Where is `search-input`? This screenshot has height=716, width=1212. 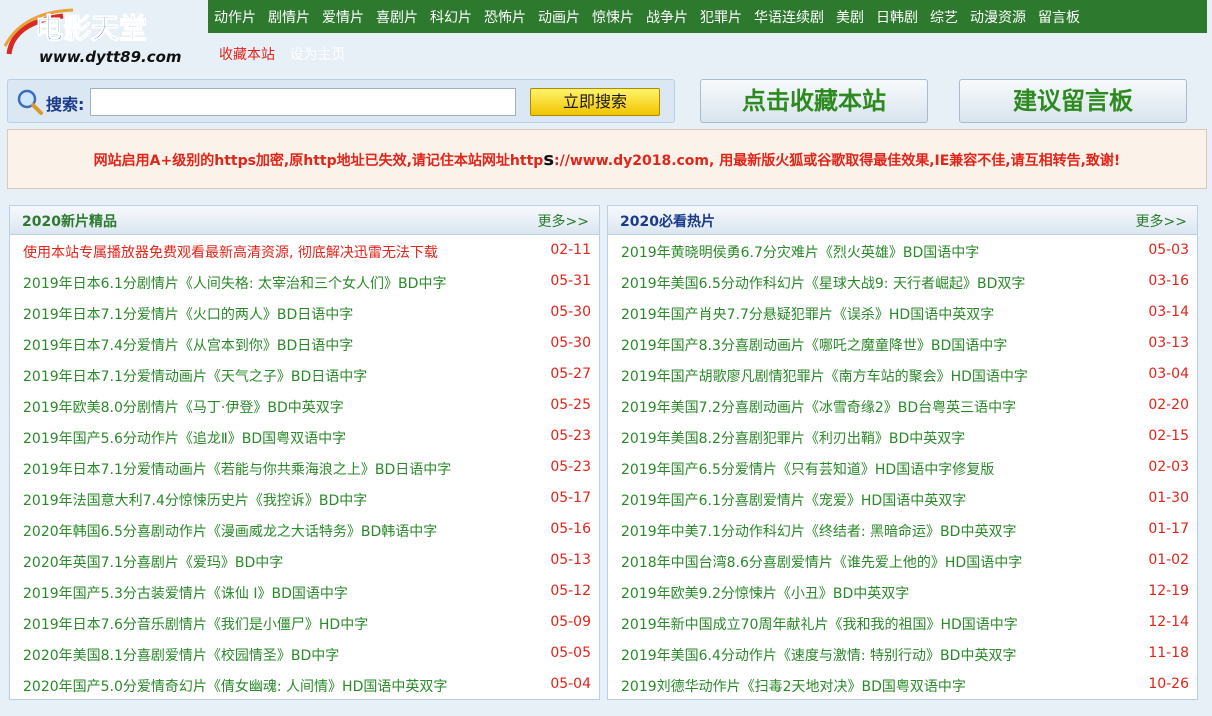
search-input is located at coordinates (303, 102).